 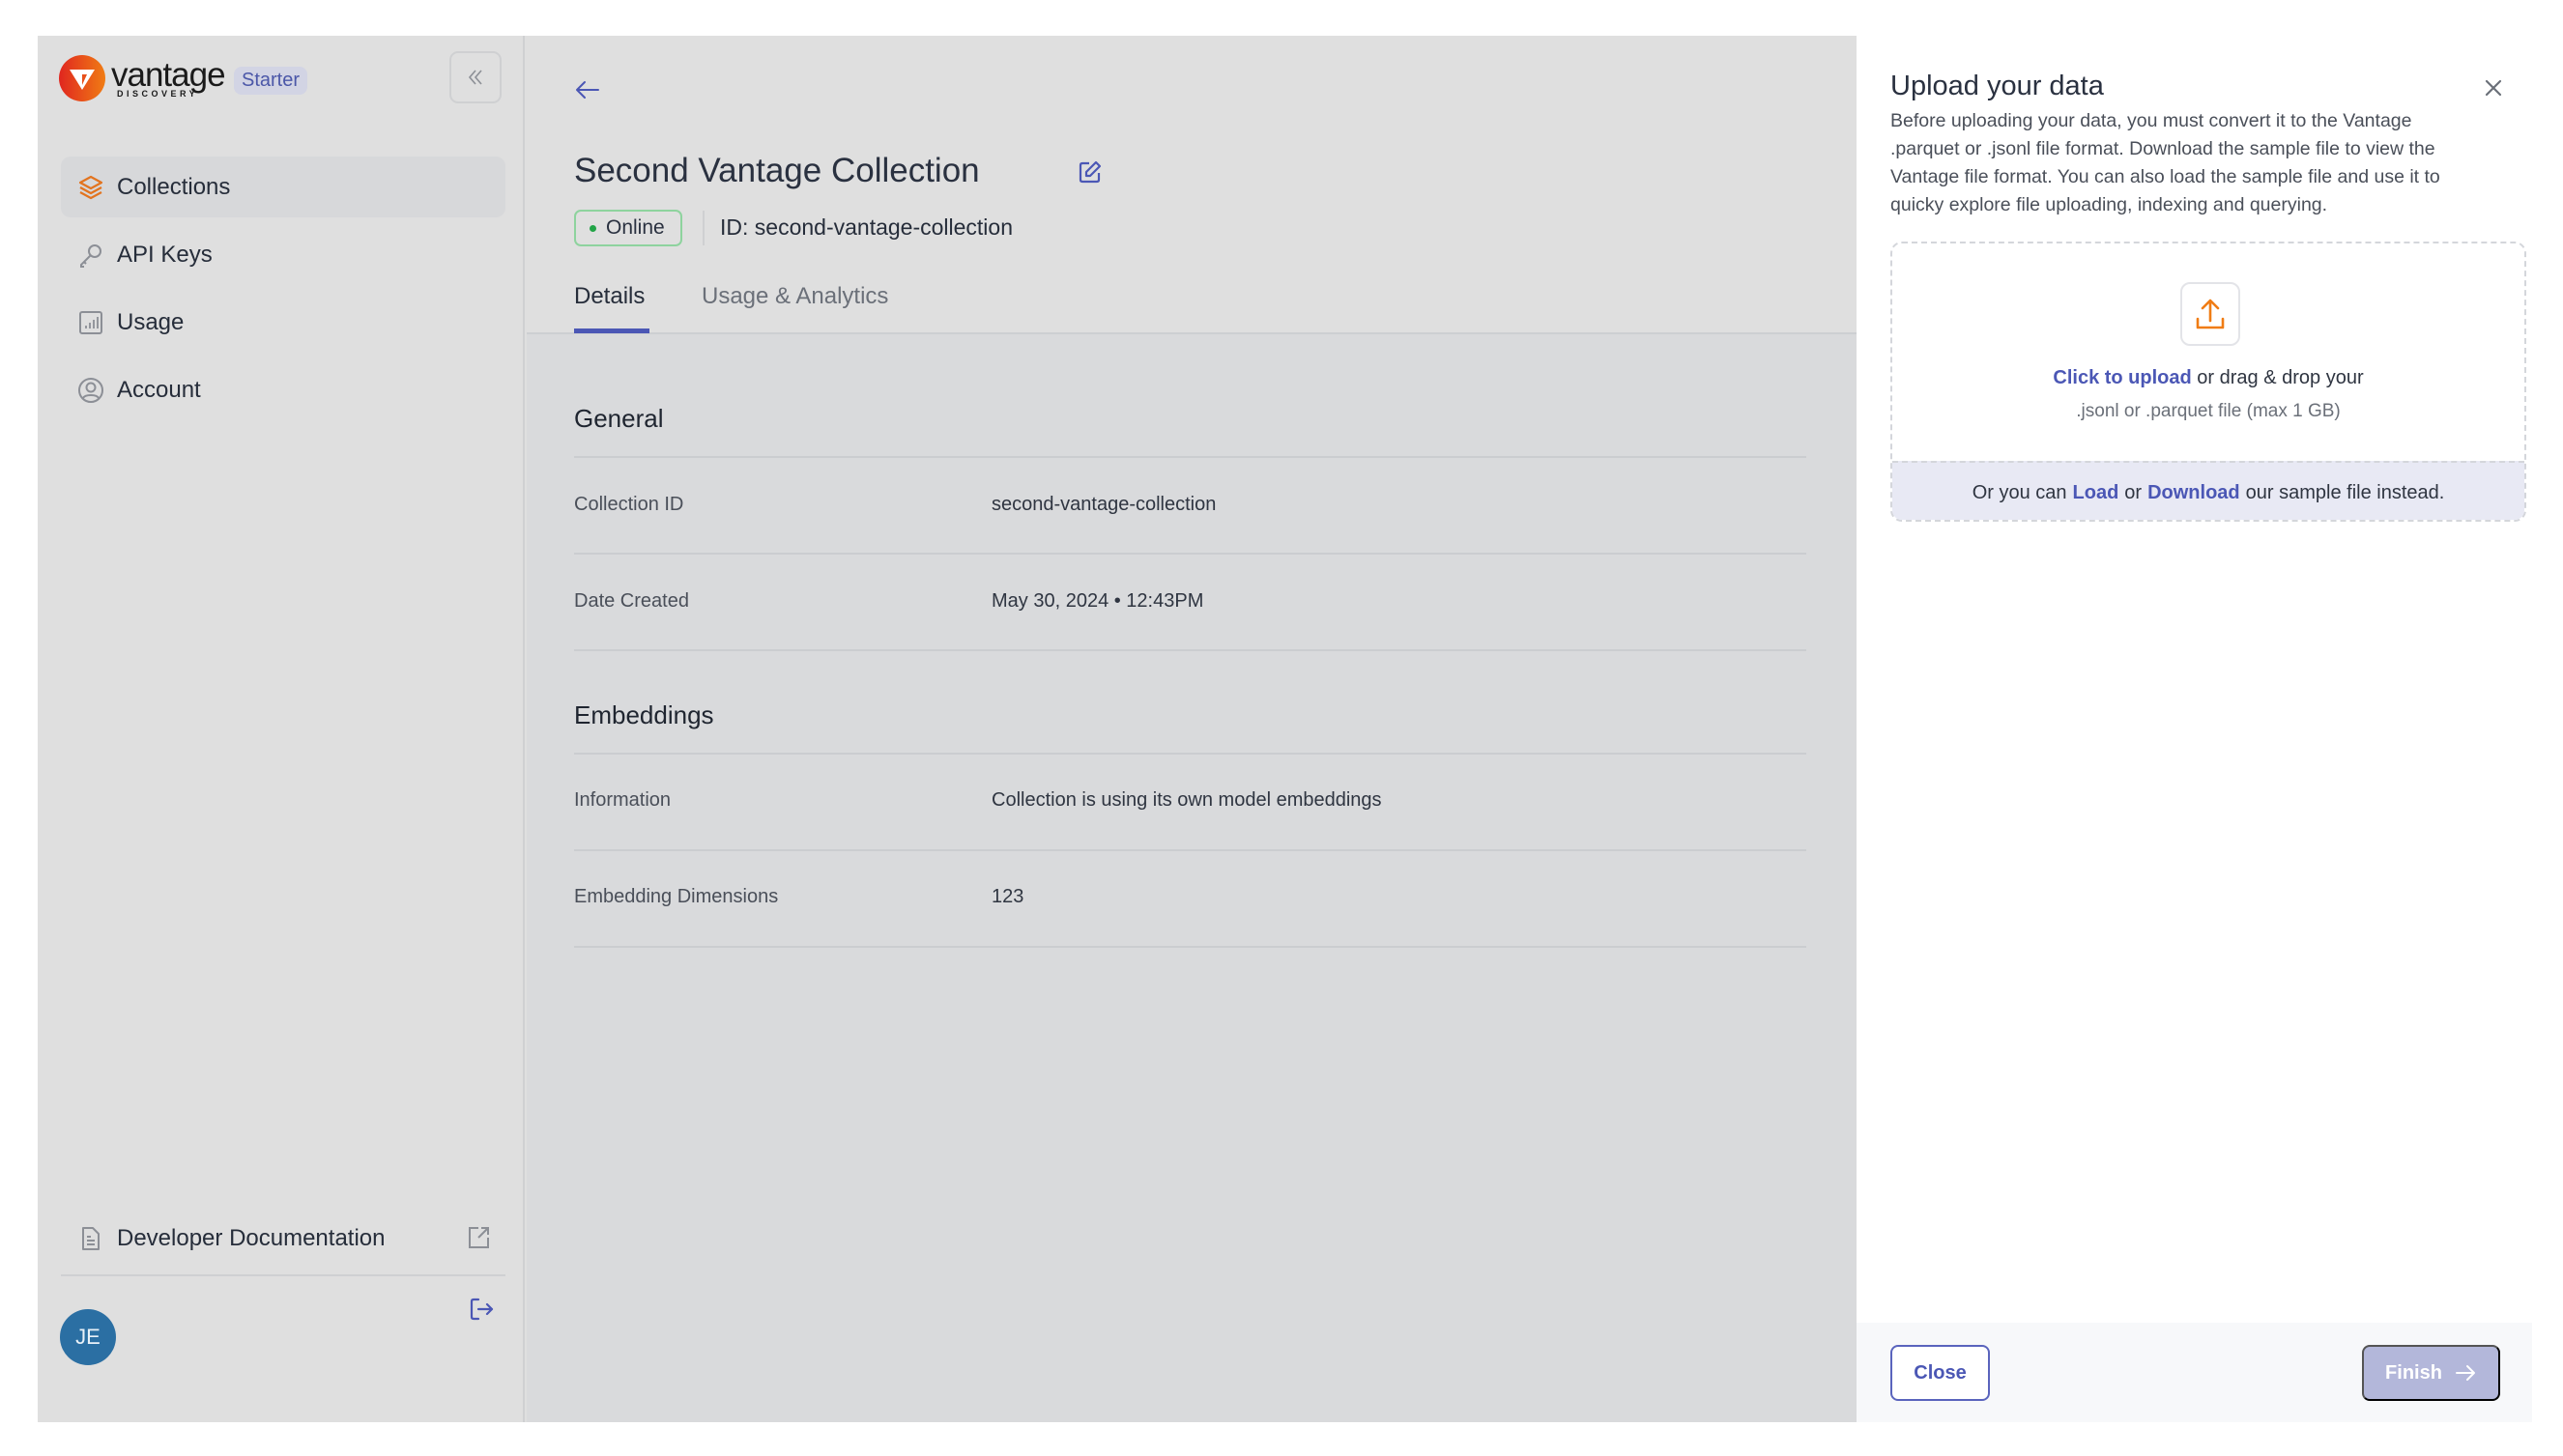 I want to click on upload-icon-box, so click(x=2210, y=314).